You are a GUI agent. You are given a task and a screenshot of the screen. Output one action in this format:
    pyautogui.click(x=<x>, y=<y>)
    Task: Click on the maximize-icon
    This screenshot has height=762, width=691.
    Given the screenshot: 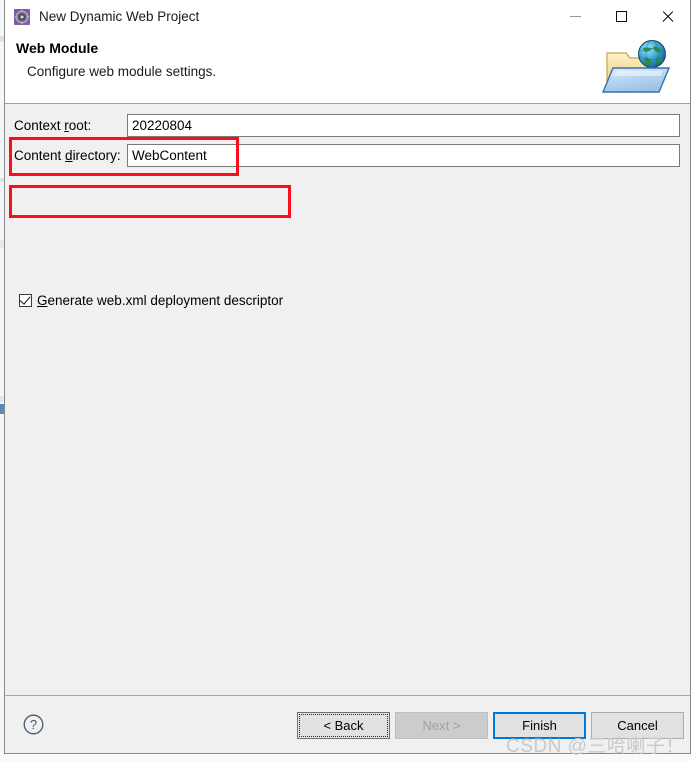 What is the action you would take?
    pyautogui.click(x=621, y=16)
    